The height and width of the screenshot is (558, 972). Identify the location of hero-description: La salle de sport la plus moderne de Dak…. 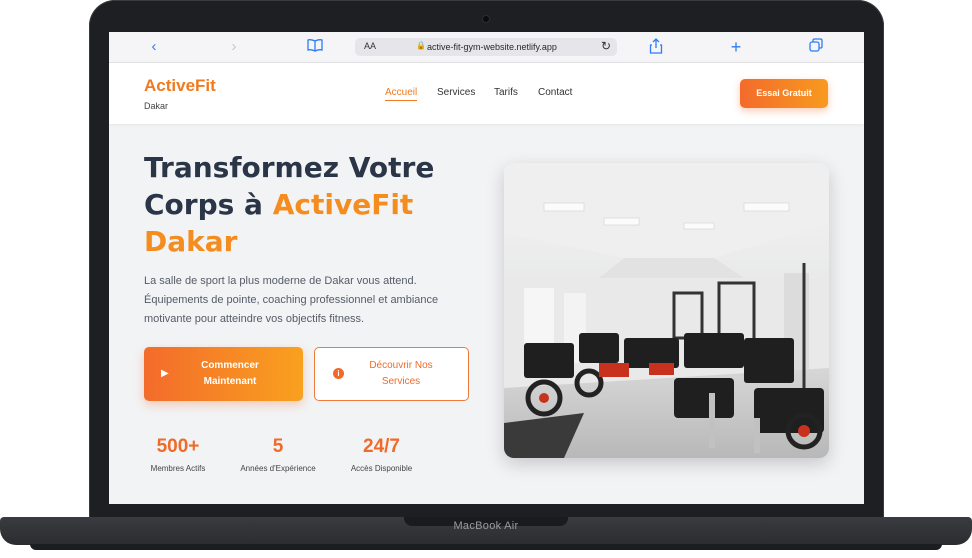
(291, 300).